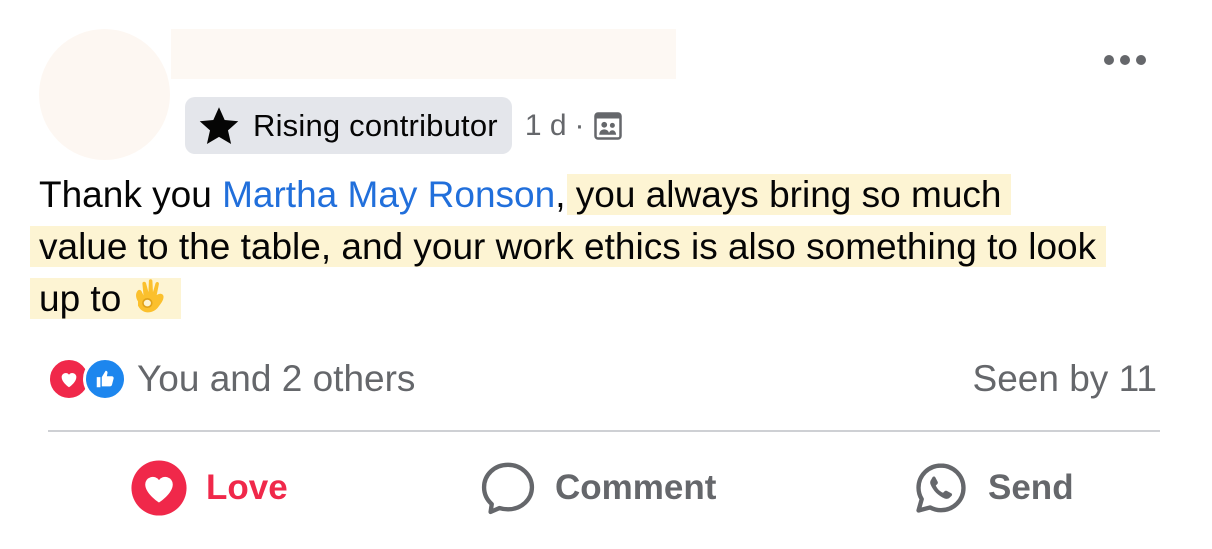  I want to click on reaction-icons, so click(87, 379).